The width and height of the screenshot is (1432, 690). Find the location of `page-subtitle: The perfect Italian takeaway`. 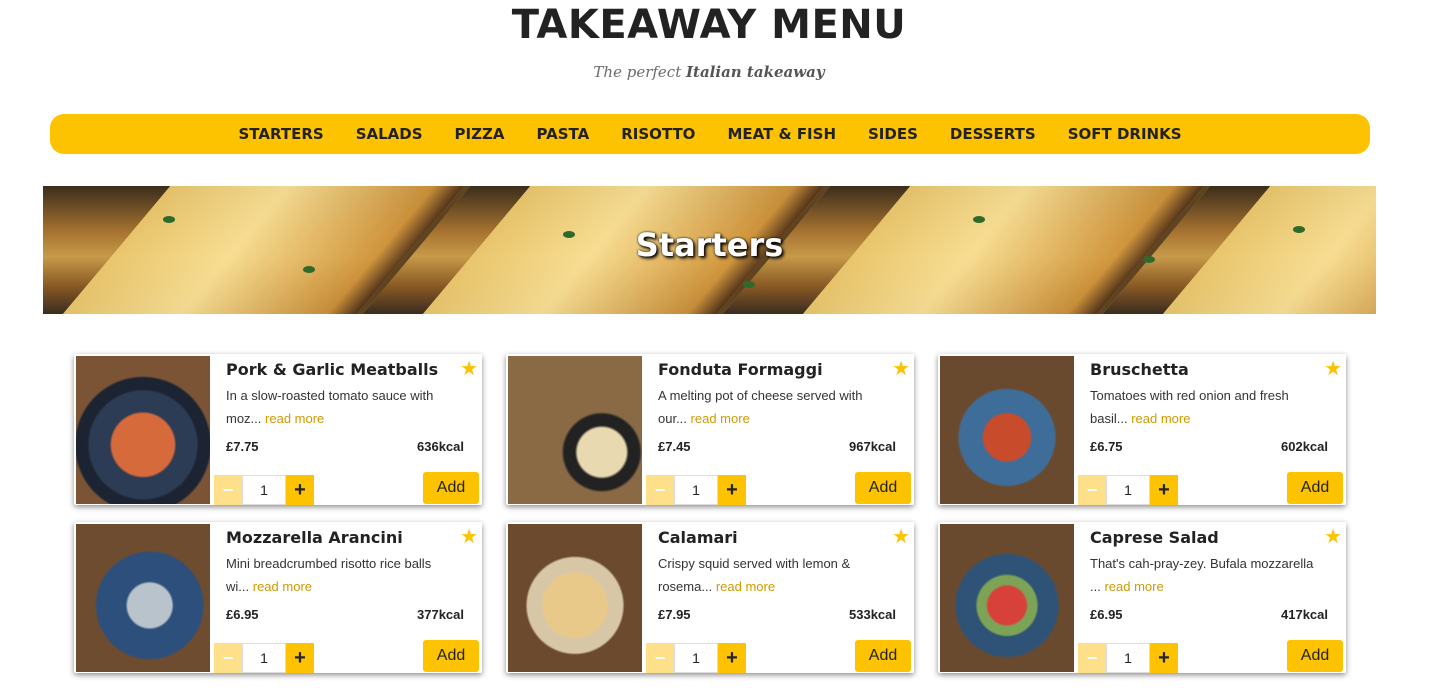

page-subtitle: The perfect Italian takeaway is located at coordinates (709, 72).